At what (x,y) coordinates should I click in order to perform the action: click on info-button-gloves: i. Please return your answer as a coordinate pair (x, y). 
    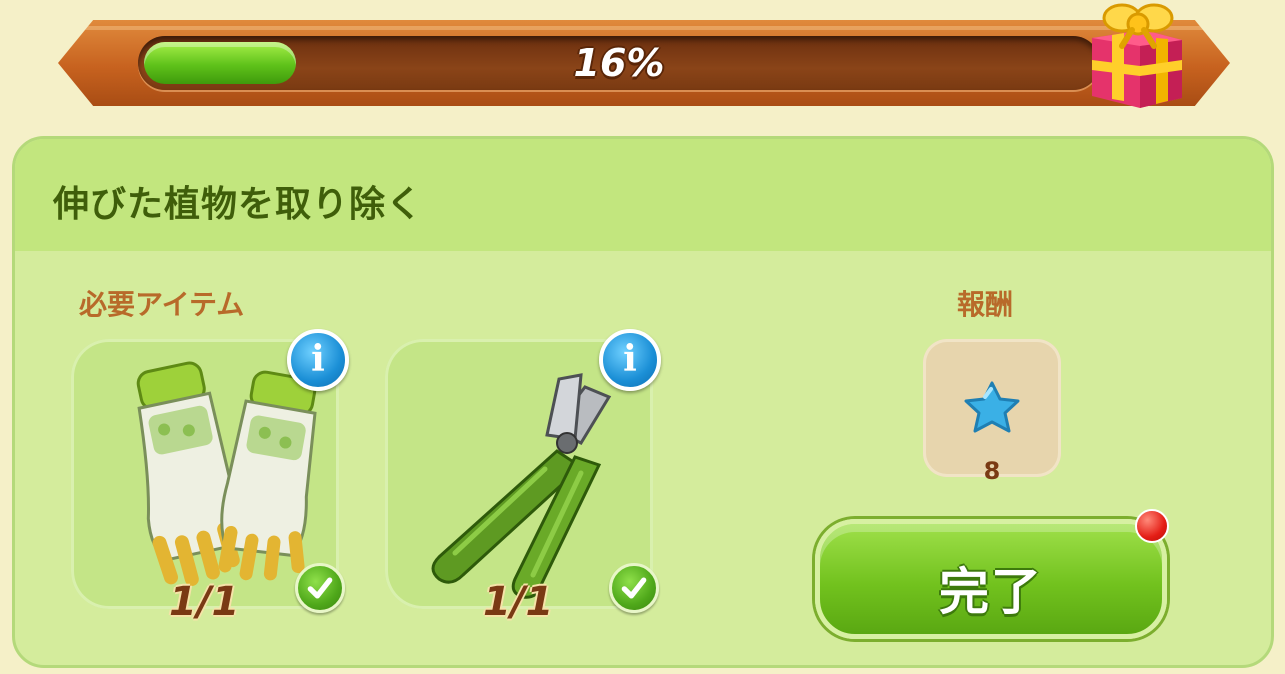
    Looking at the image, I should click on (318, 360).